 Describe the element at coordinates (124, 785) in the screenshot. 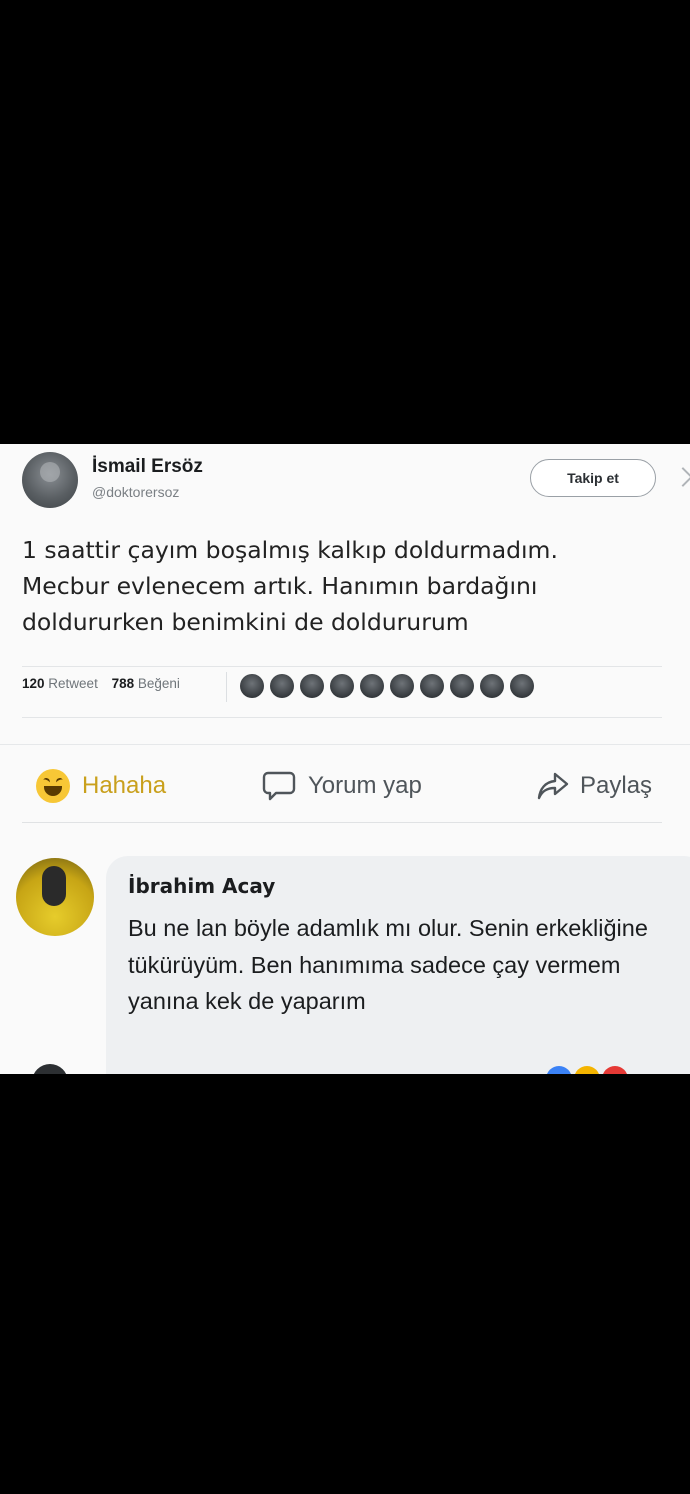

I see `haha-label: Hahaha` at that location.